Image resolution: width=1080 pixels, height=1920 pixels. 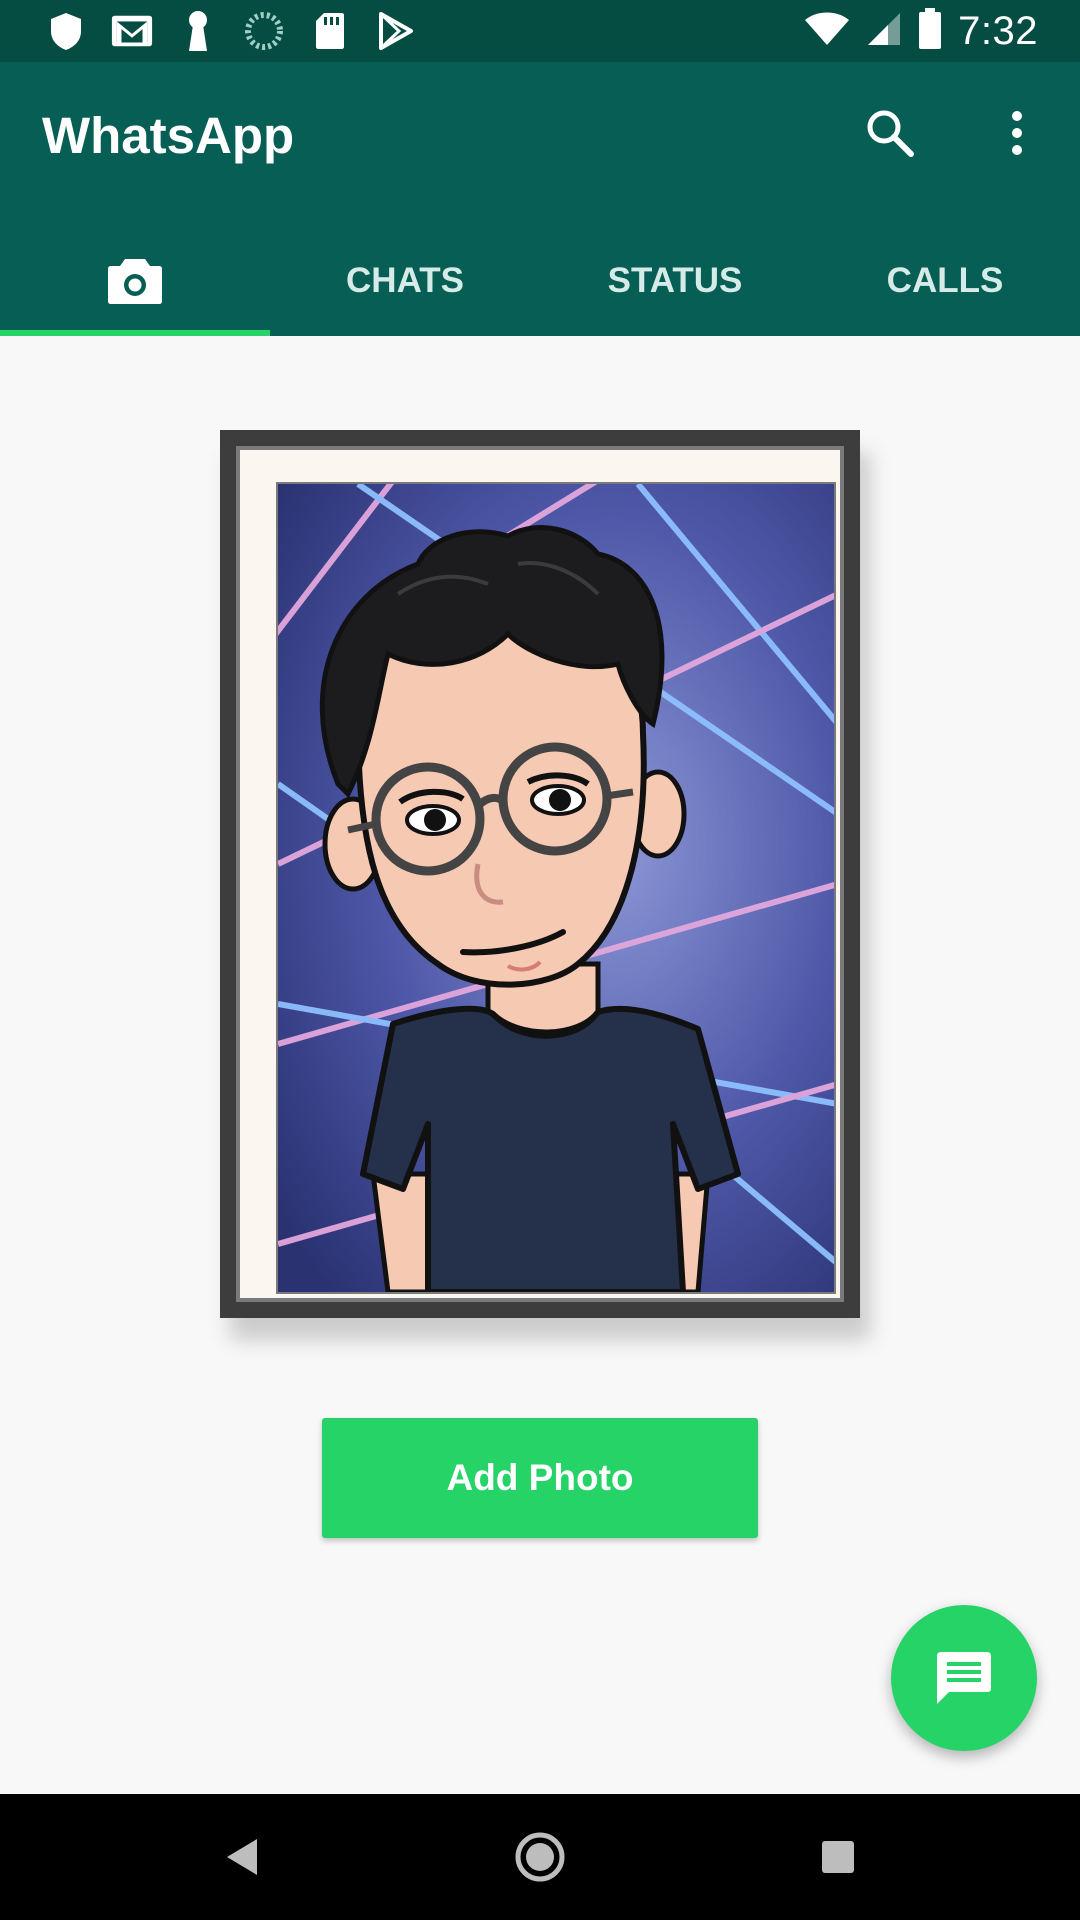 What do you see at coordinates (135, 333) in the screenshot?
I see `tab-indicator` at bounding box center [135, 333].